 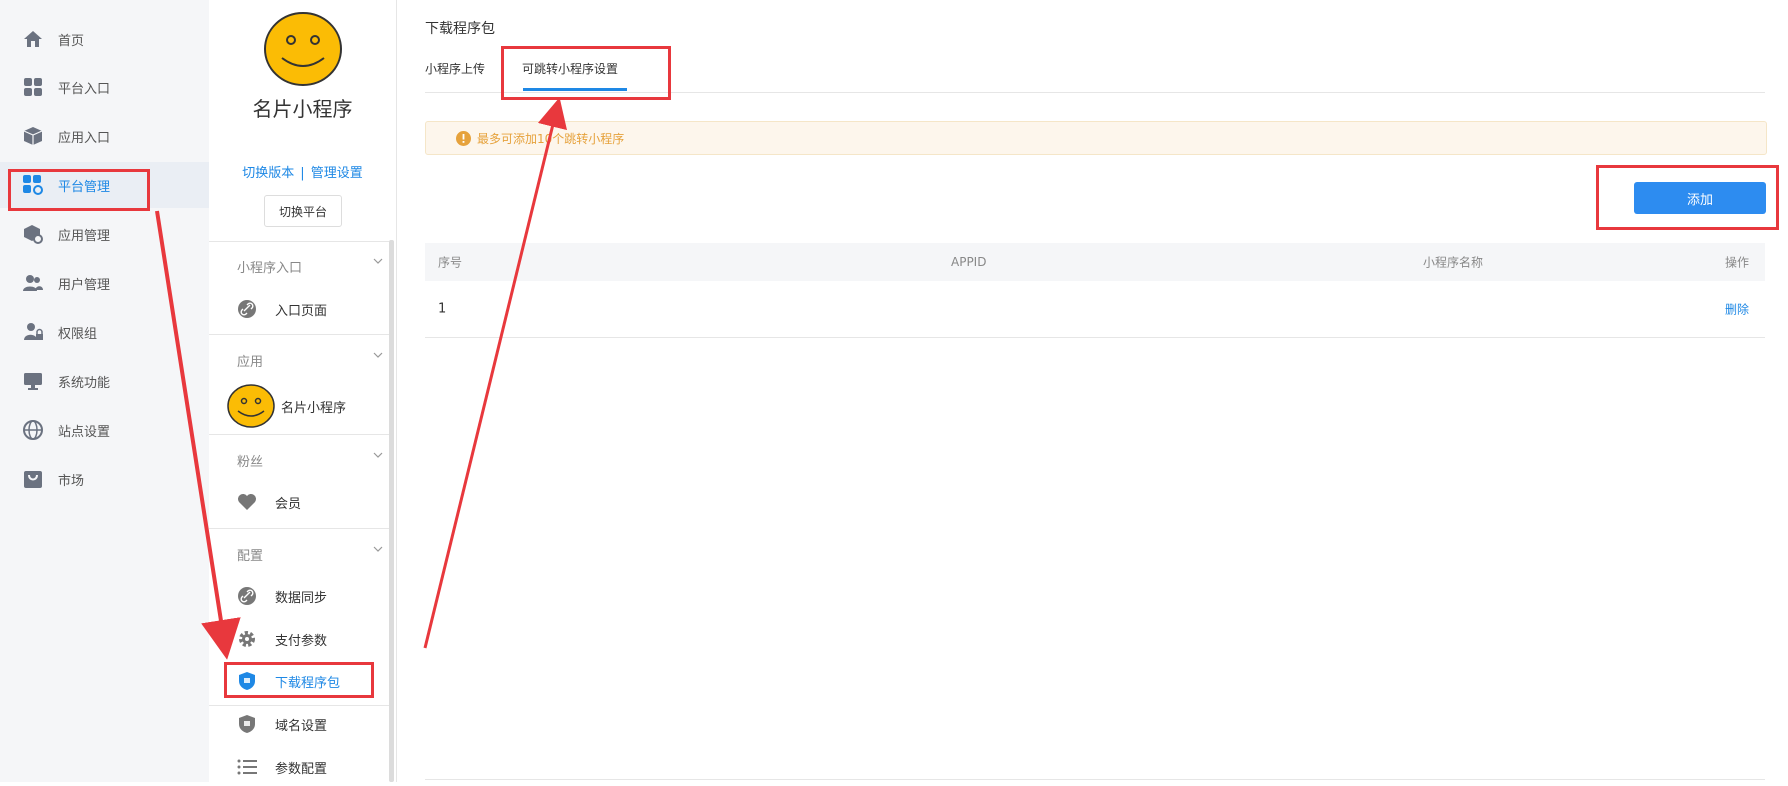 What do you see at coordinates (251, 406) in the screenshot?
I see `app-avatar-small` at bounding box center [251, 406].